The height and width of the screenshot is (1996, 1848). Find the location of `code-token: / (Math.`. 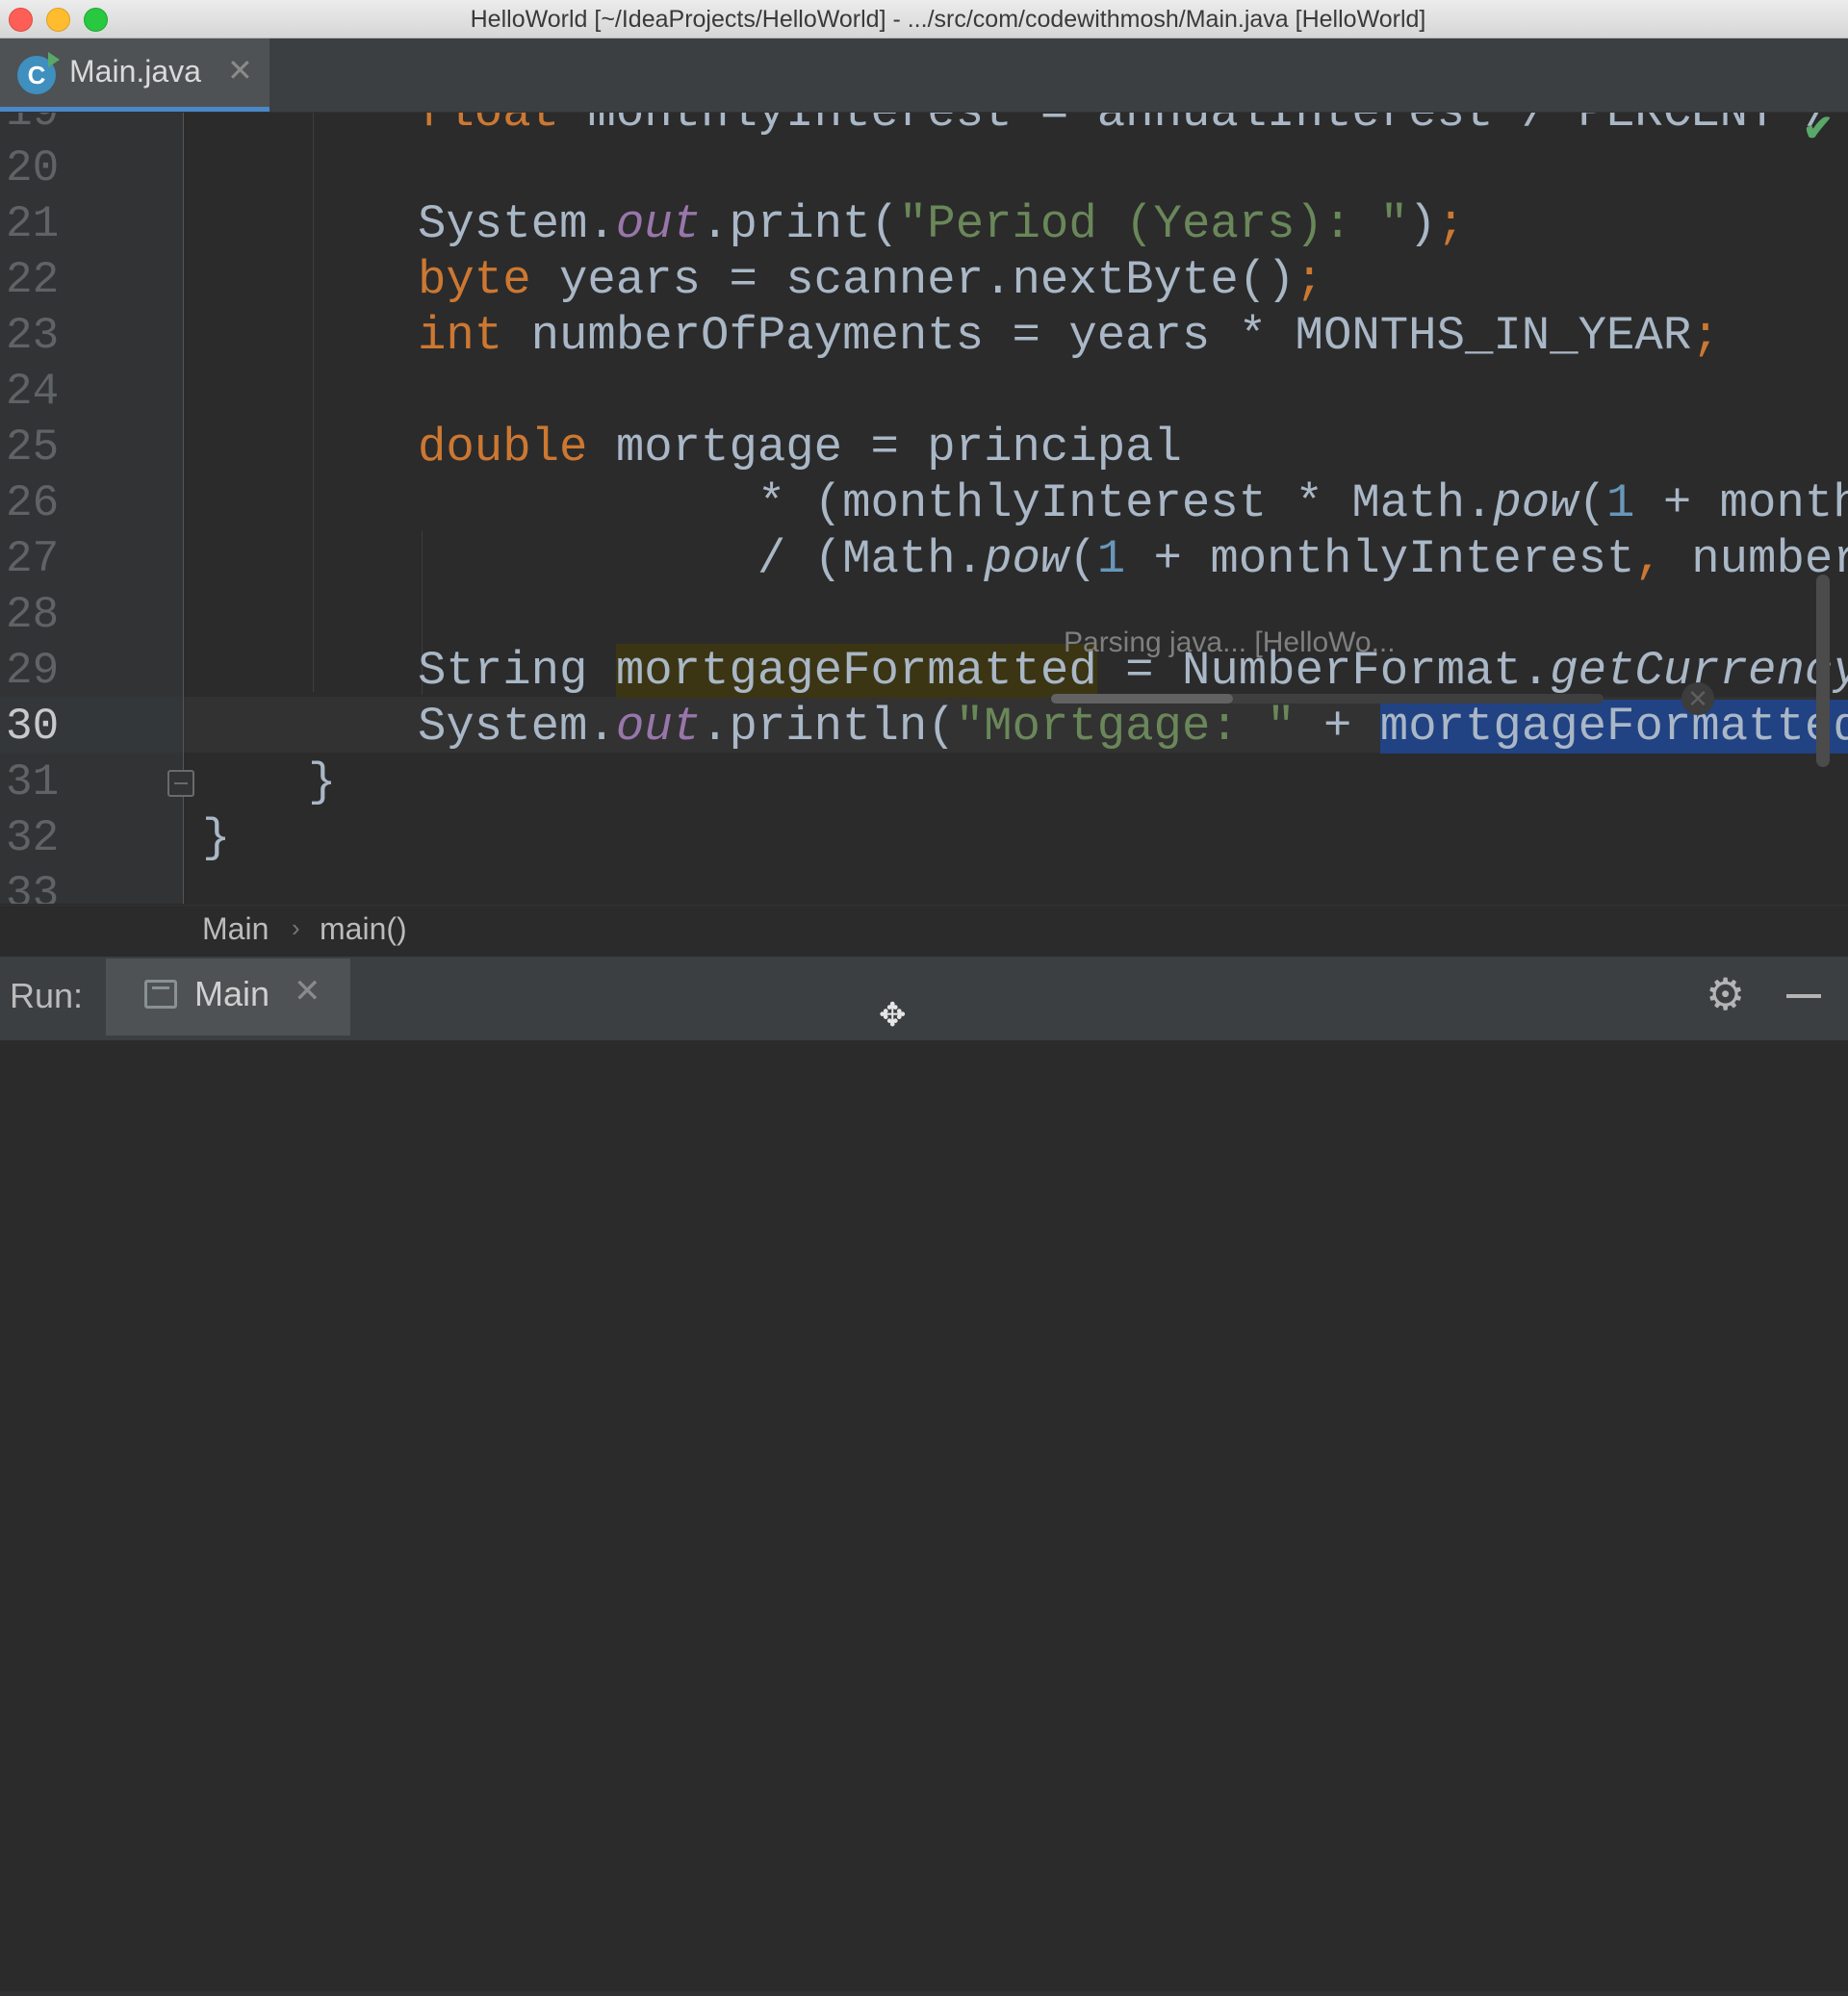

code-token: / (Math. is located at coordinates (701, 559).